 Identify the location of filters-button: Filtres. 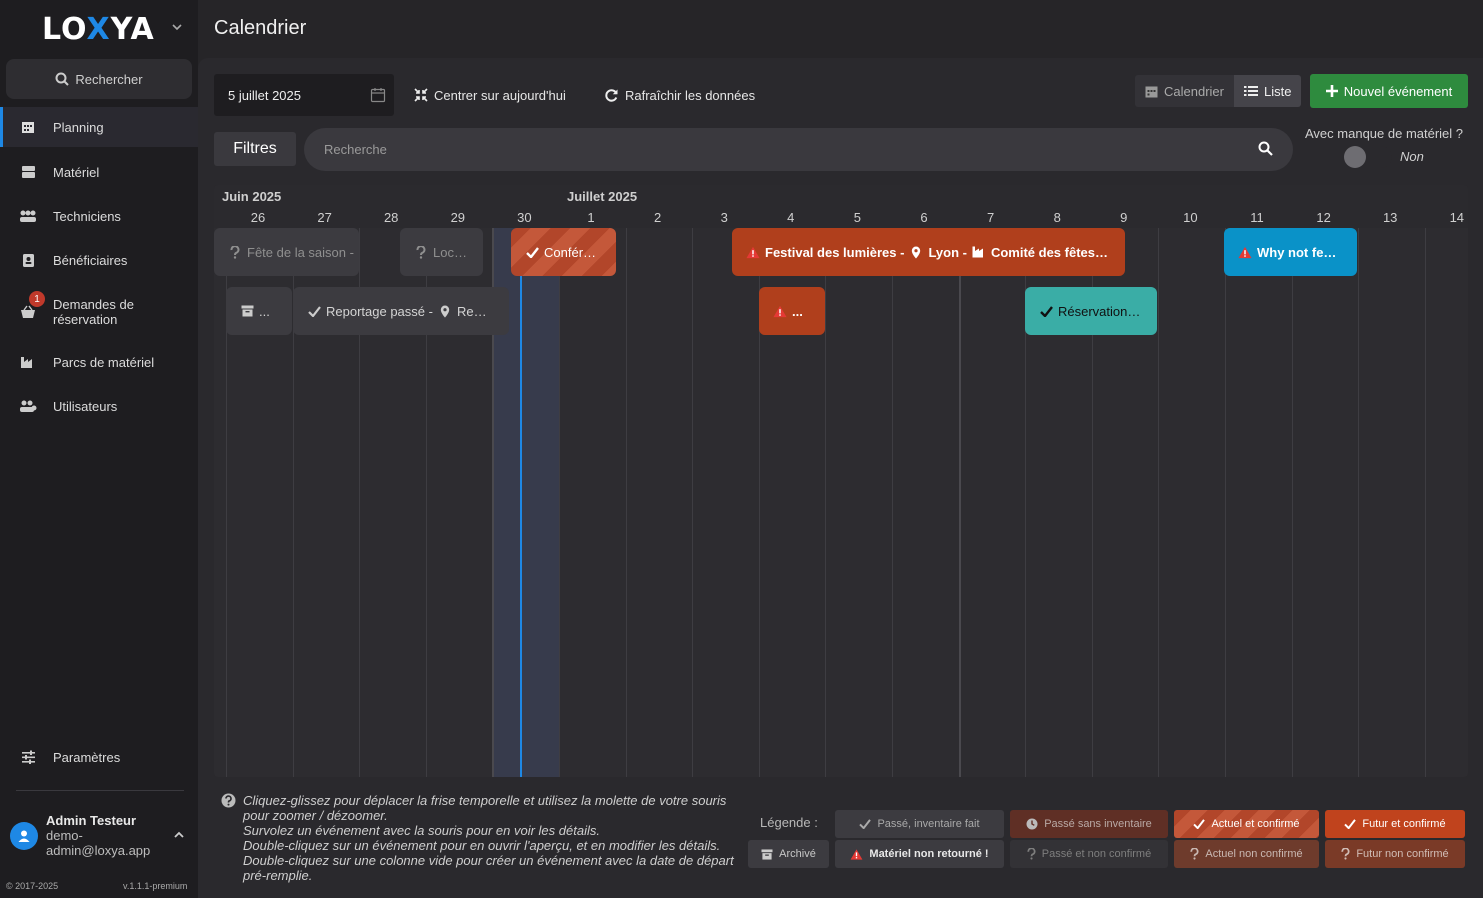
(255, 149).